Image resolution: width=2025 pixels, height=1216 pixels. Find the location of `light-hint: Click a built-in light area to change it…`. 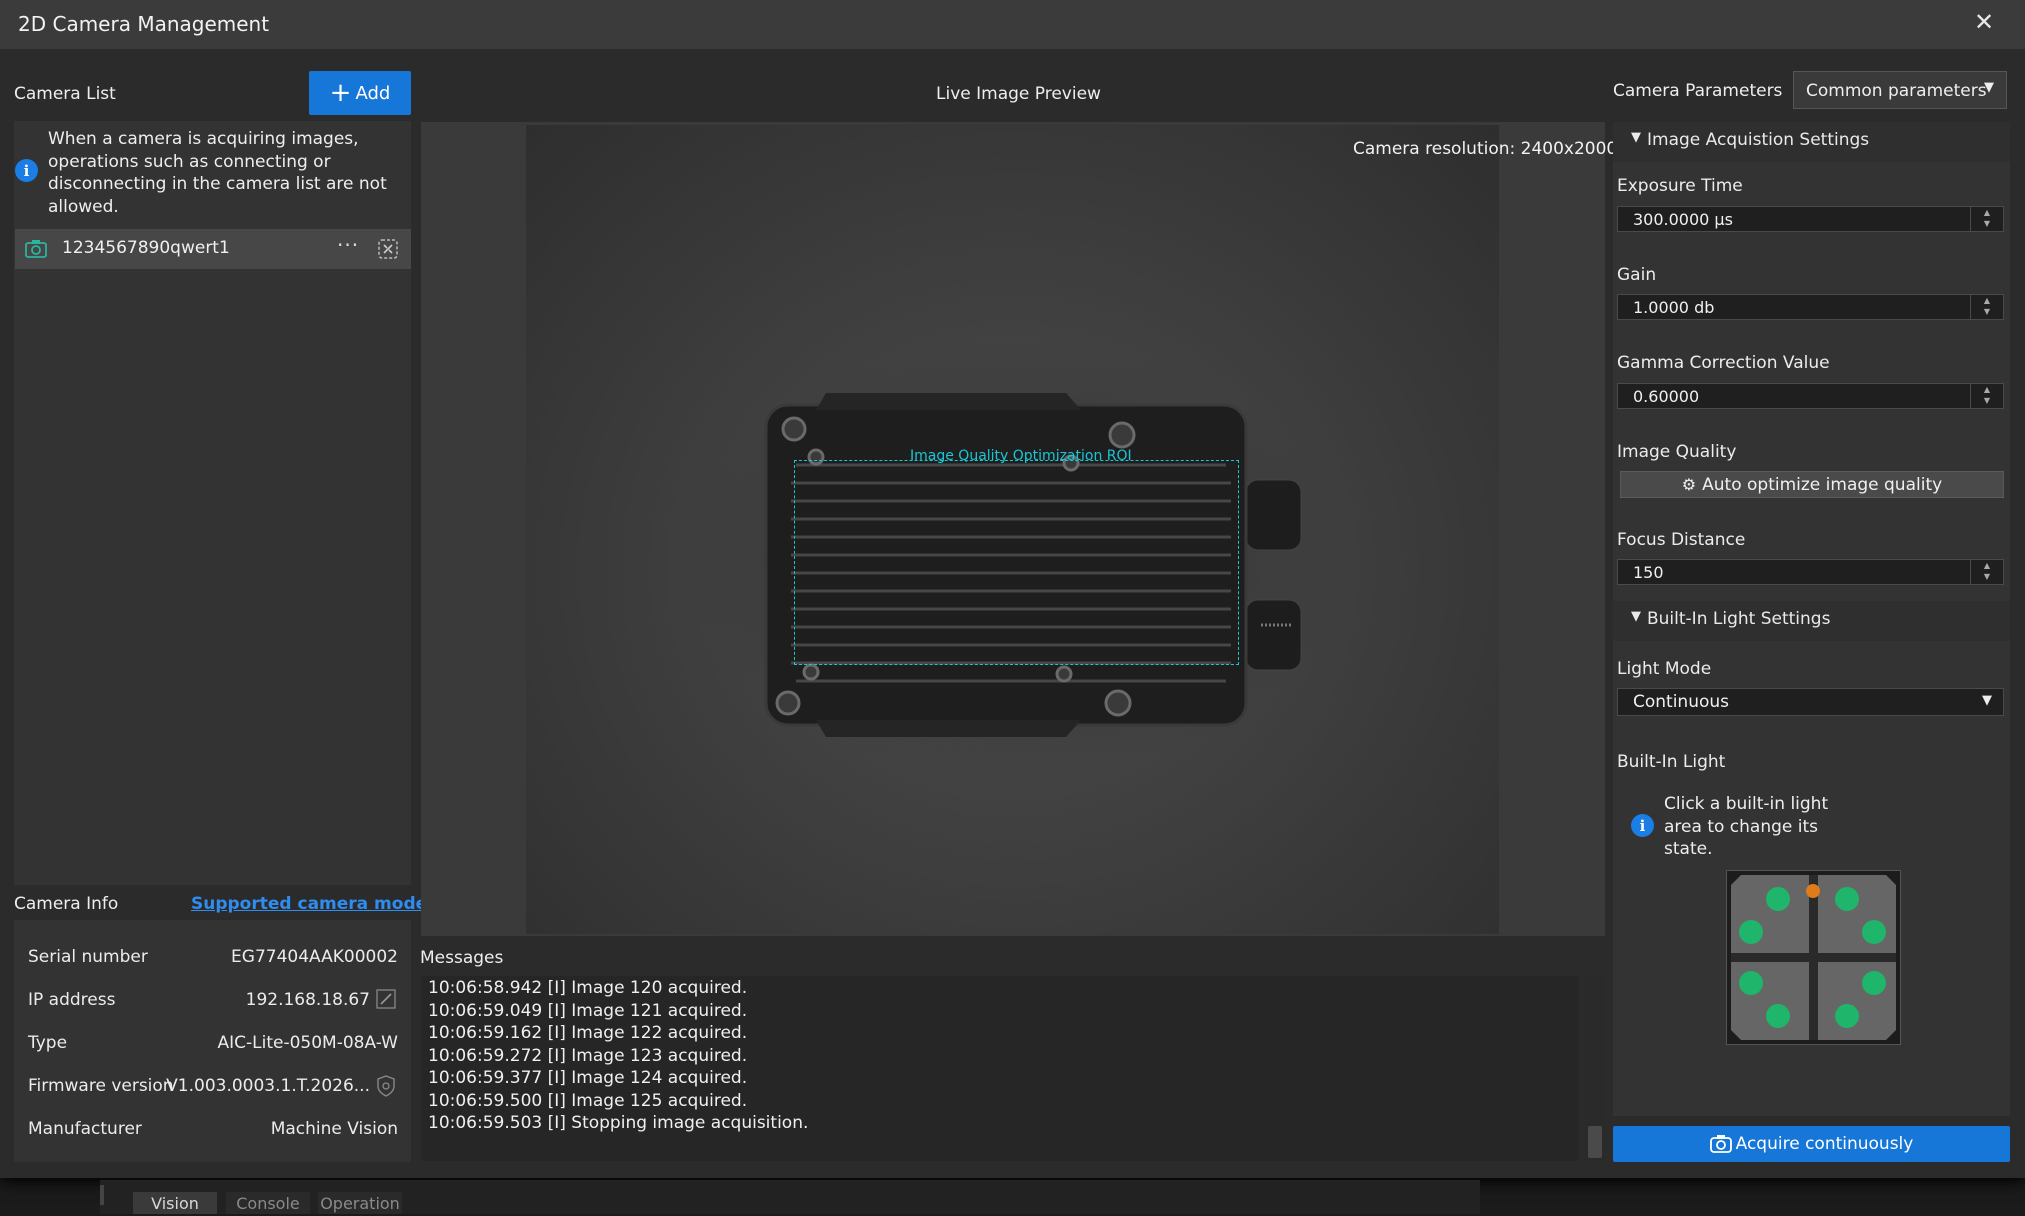

light-hint: Click a built-in light area to change it… is located at coordinates (1746, 827).